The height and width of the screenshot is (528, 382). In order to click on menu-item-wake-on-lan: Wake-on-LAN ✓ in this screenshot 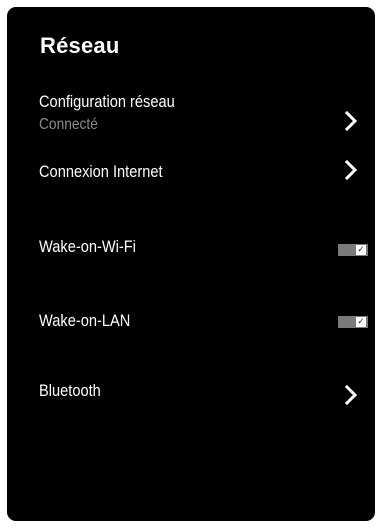, I will do `click(191, 326)`.